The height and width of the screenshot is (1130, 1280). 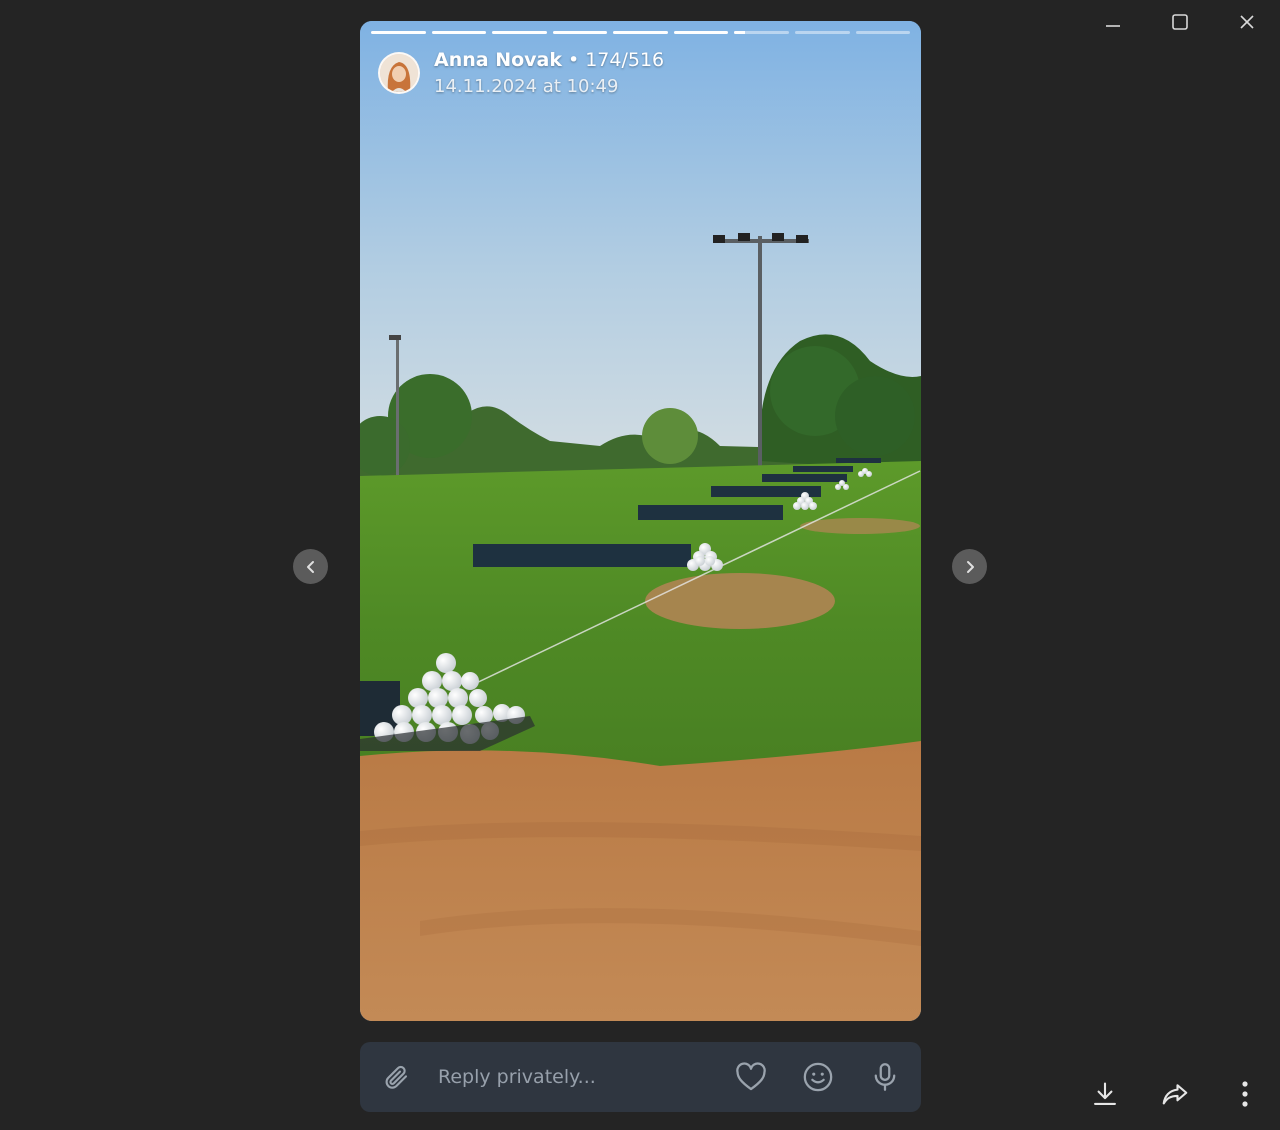 I want to click on avatar-image, so click(x=399, y=73).